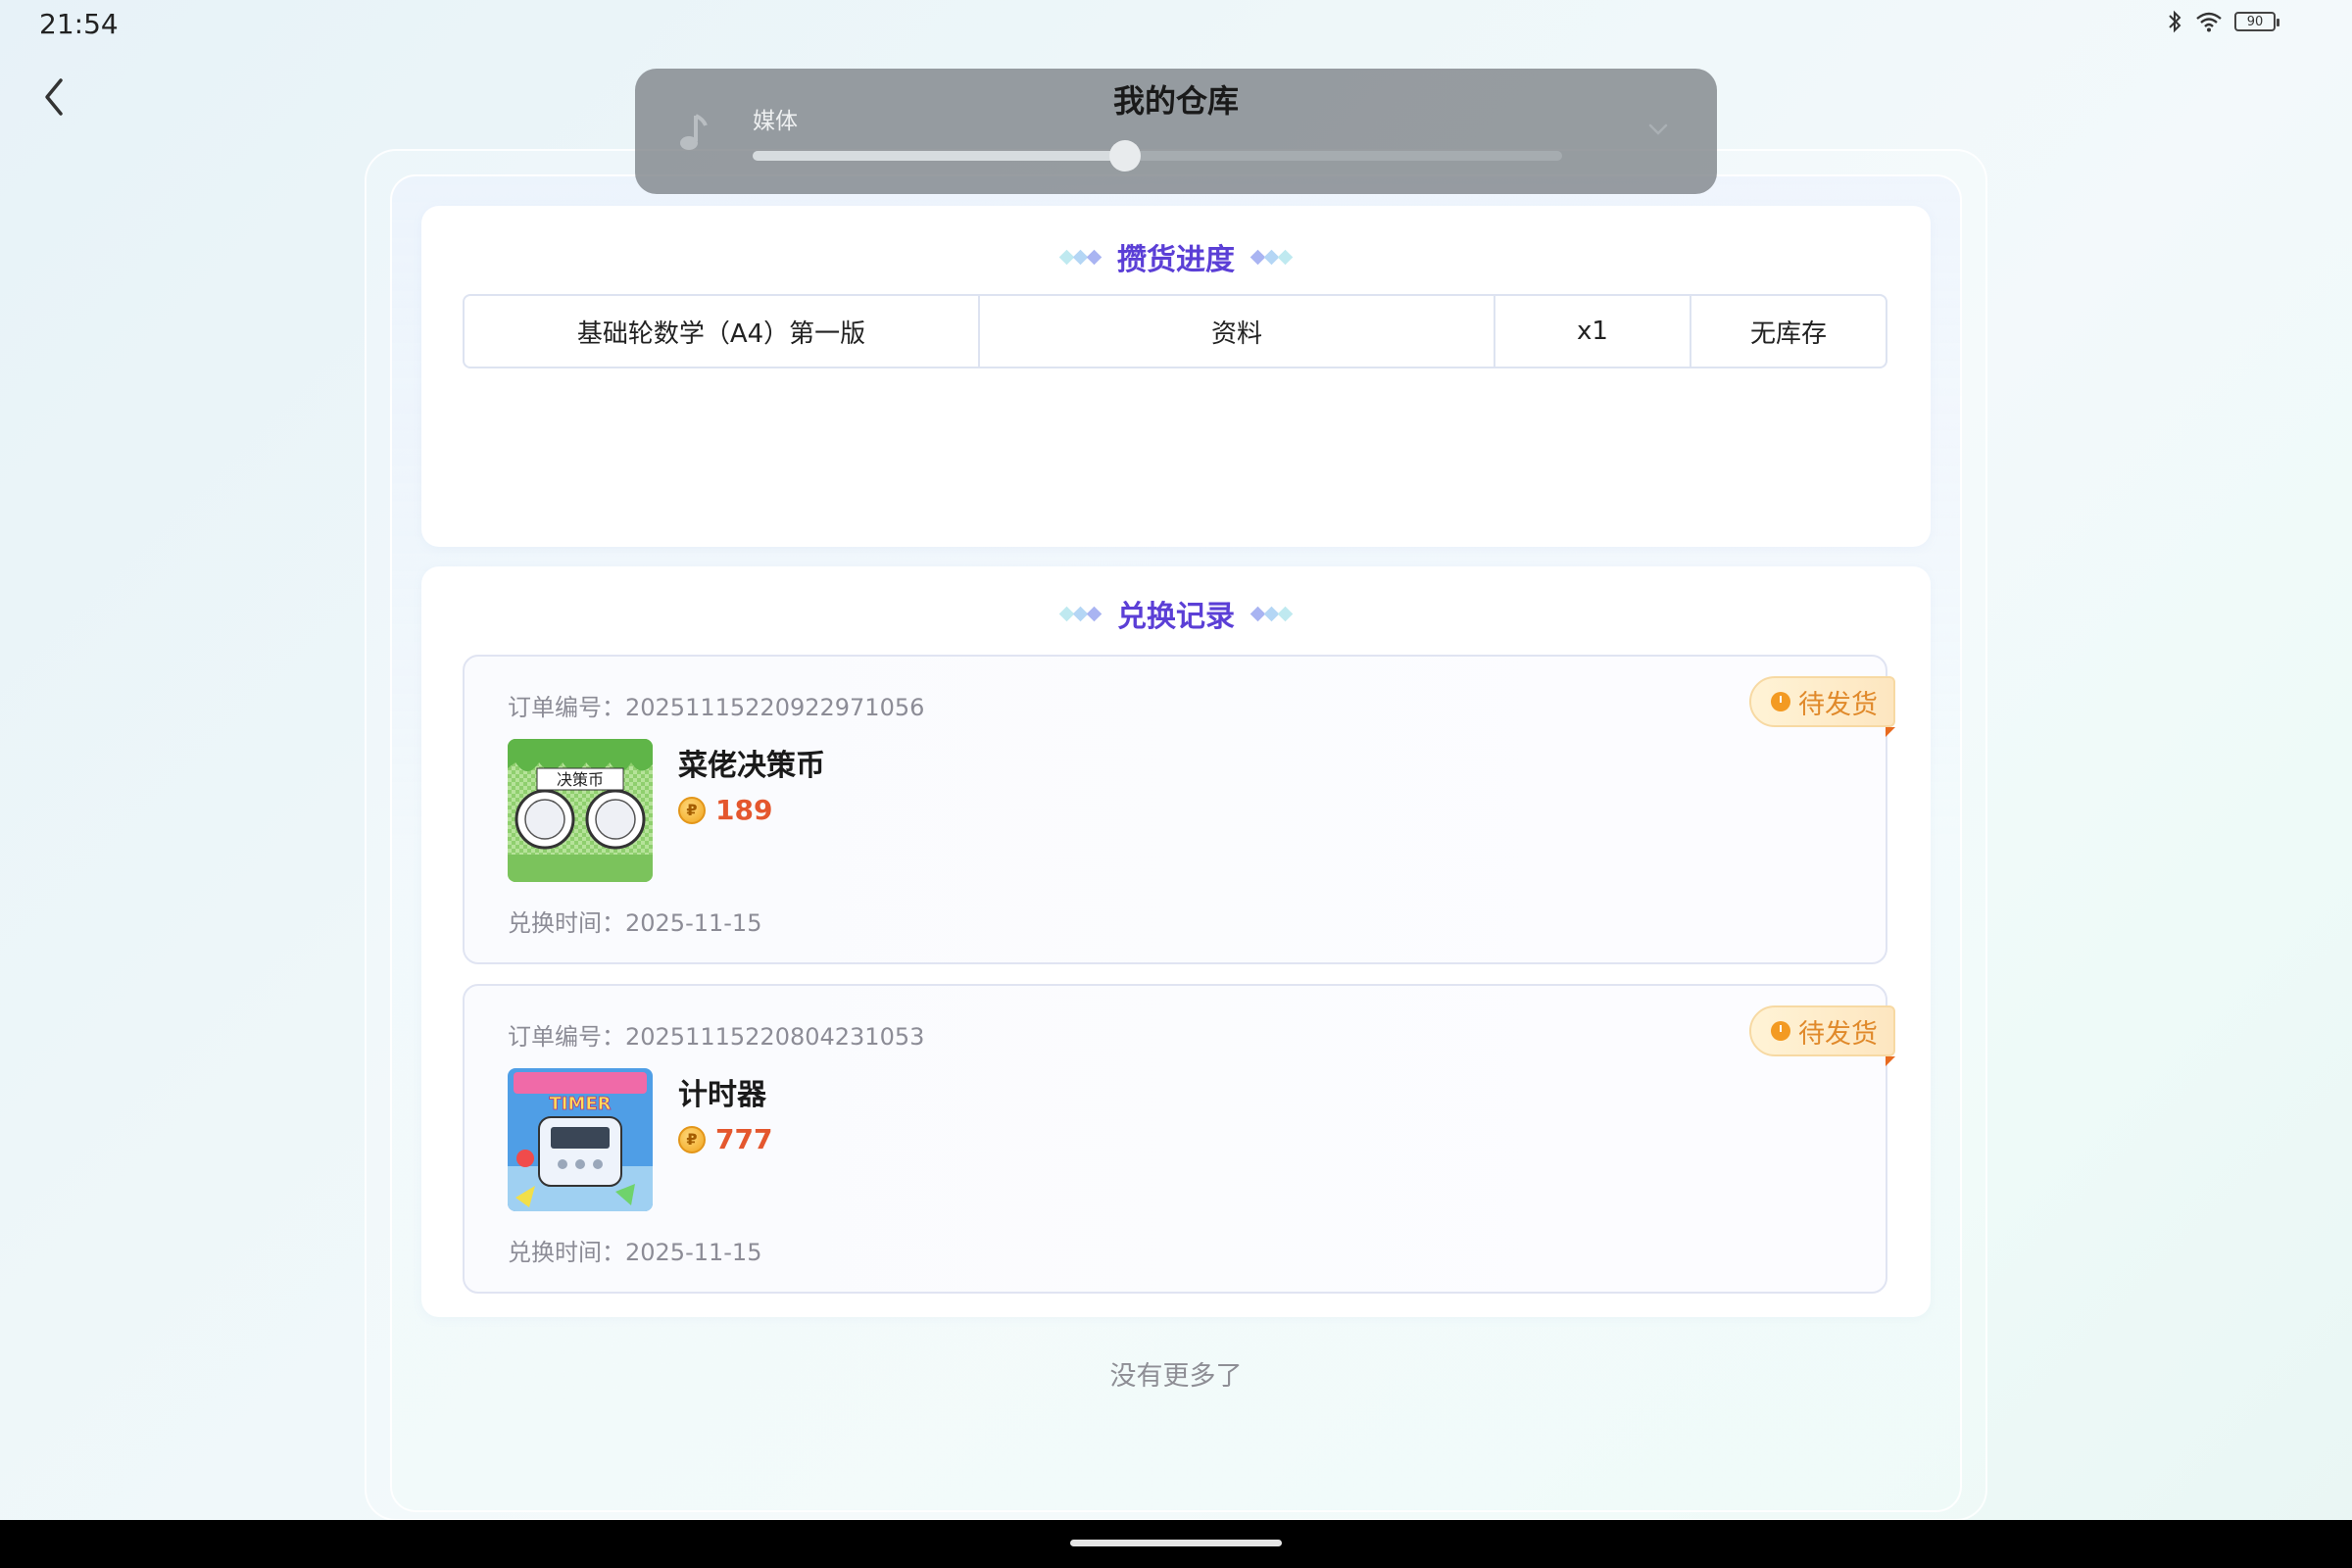  I want to click on exchange-records-title: 兑换记录, so click(1176, 617).